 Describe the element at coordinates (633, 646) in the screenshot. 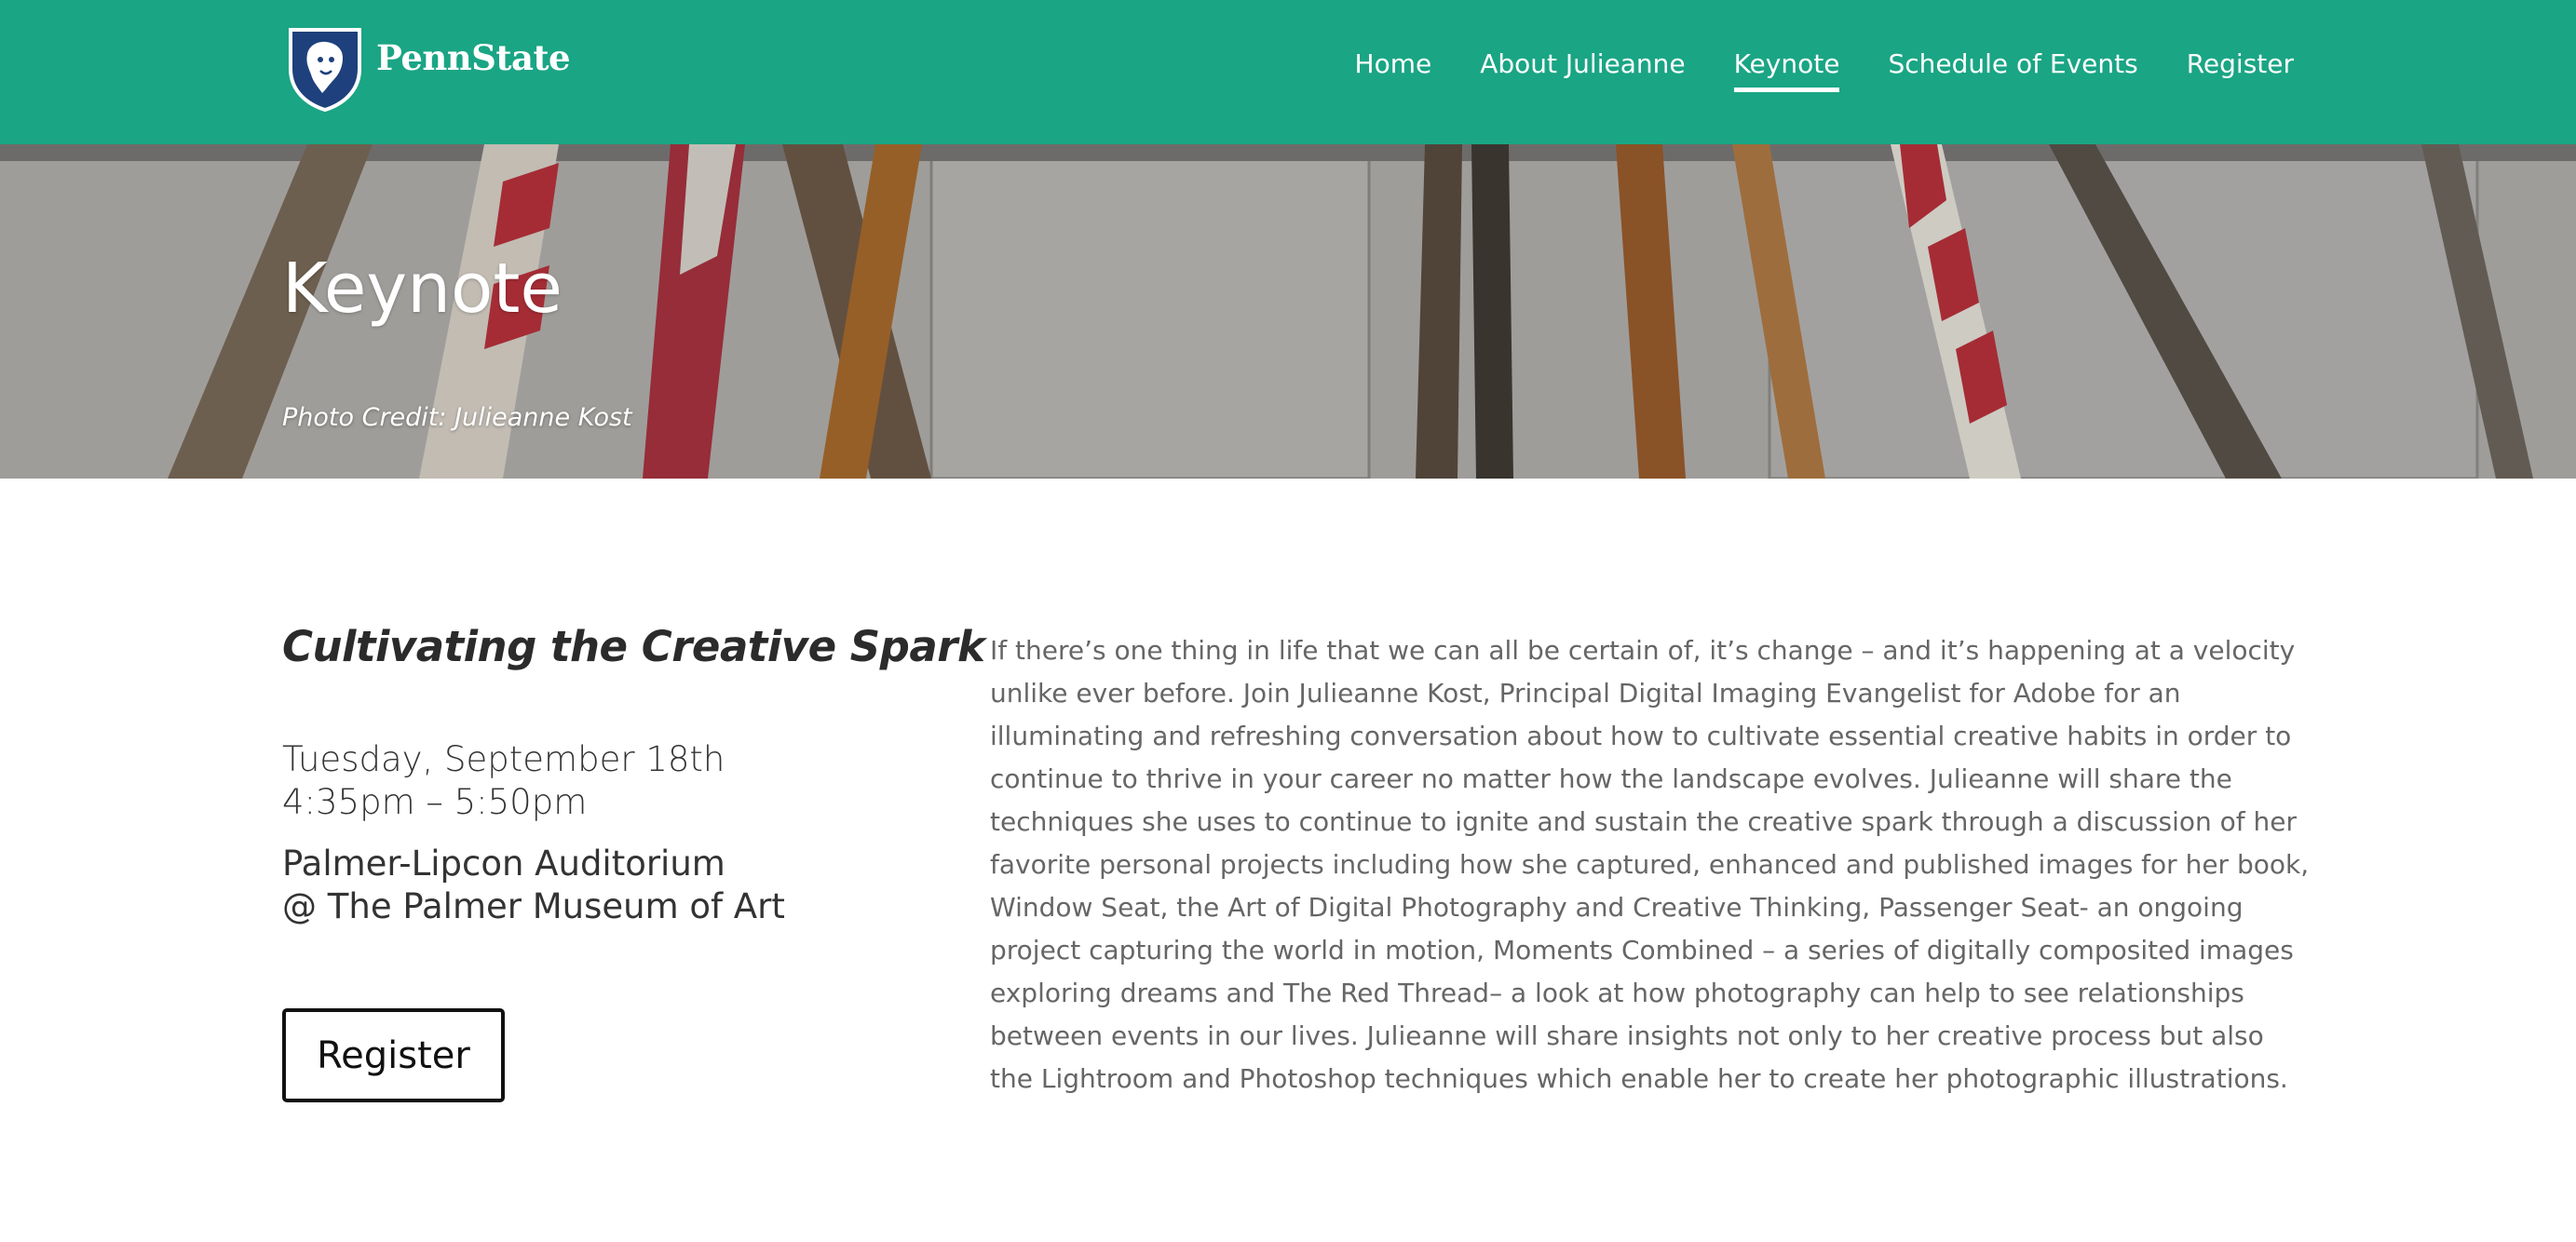

I see `talk-title: Cultivating the Creative Spark` at that location.